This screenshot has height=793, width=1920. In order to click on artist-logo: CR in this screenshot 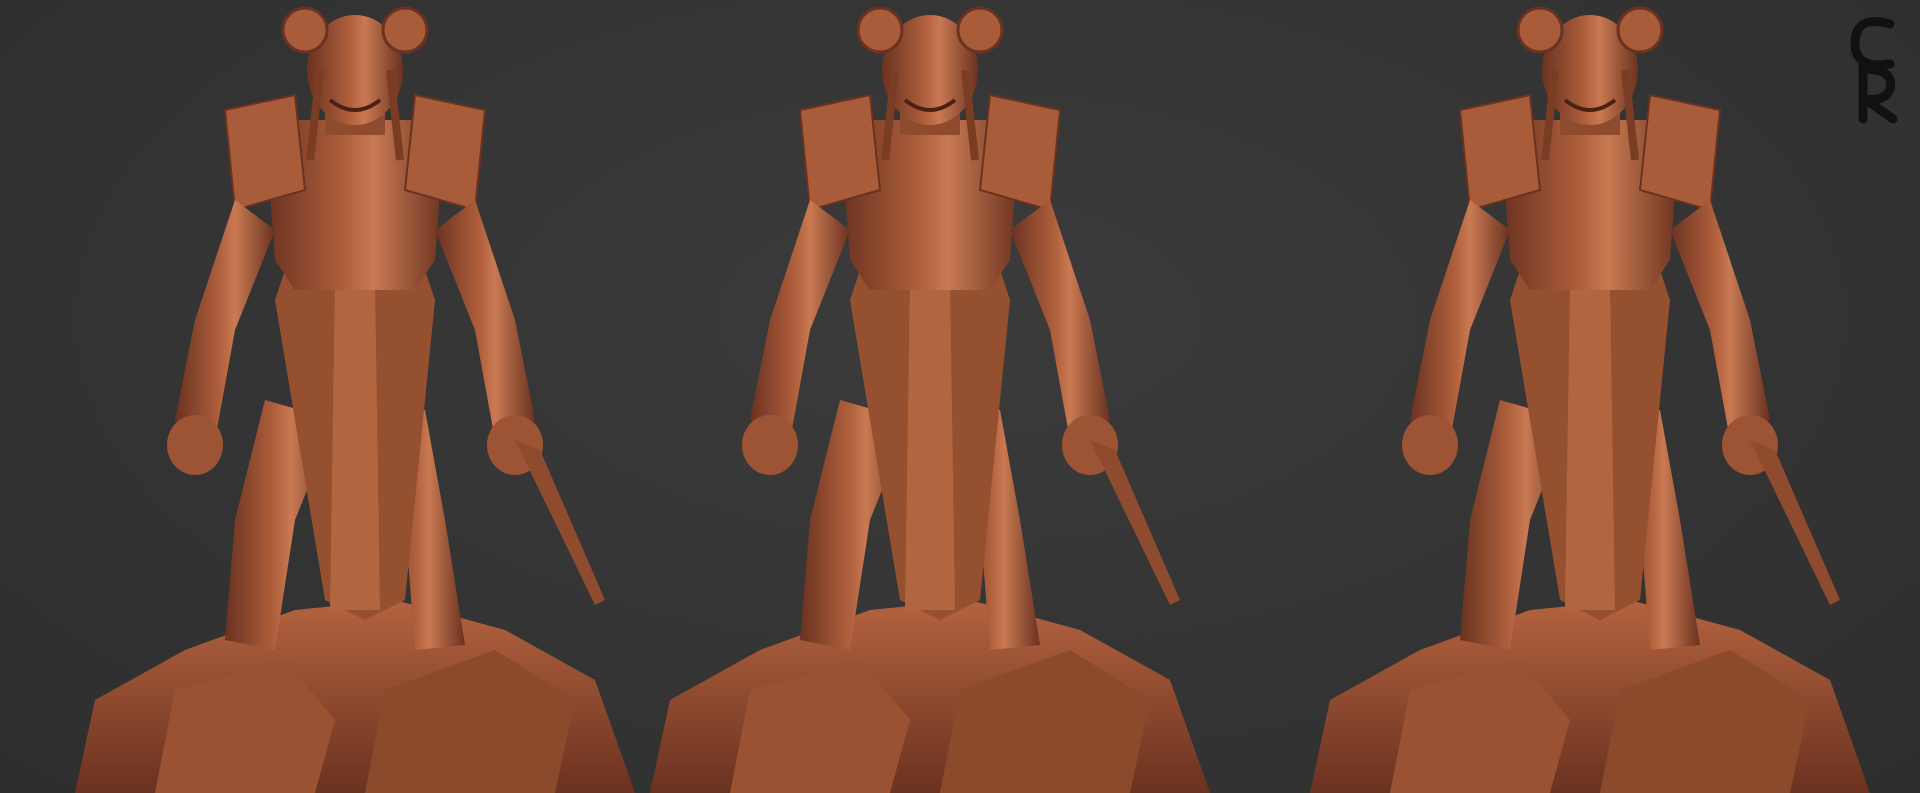, I will do `click(1875, 69)`.